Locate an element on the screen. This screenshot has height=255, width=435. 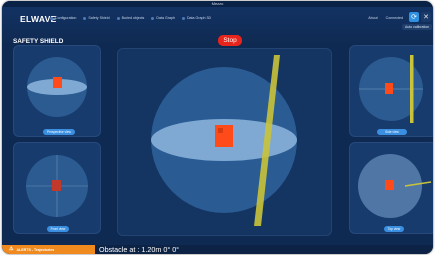
stop-button: Stop is located at coordinates (230, 40).